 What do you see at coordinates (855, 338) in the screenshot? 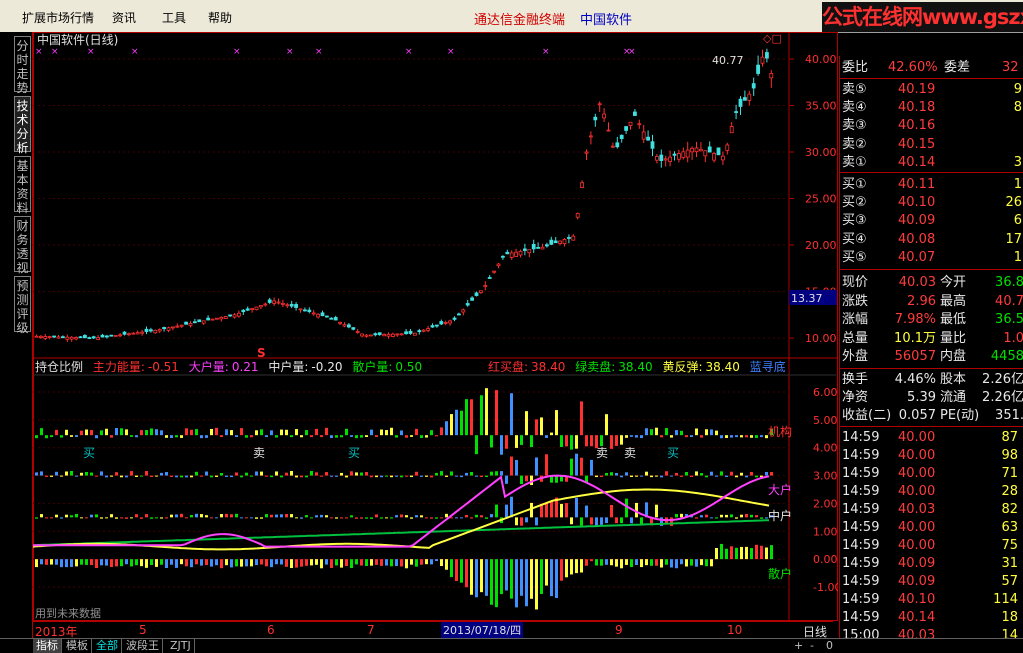
I see `stat-label: 总量` at bounding box center [855, 338].